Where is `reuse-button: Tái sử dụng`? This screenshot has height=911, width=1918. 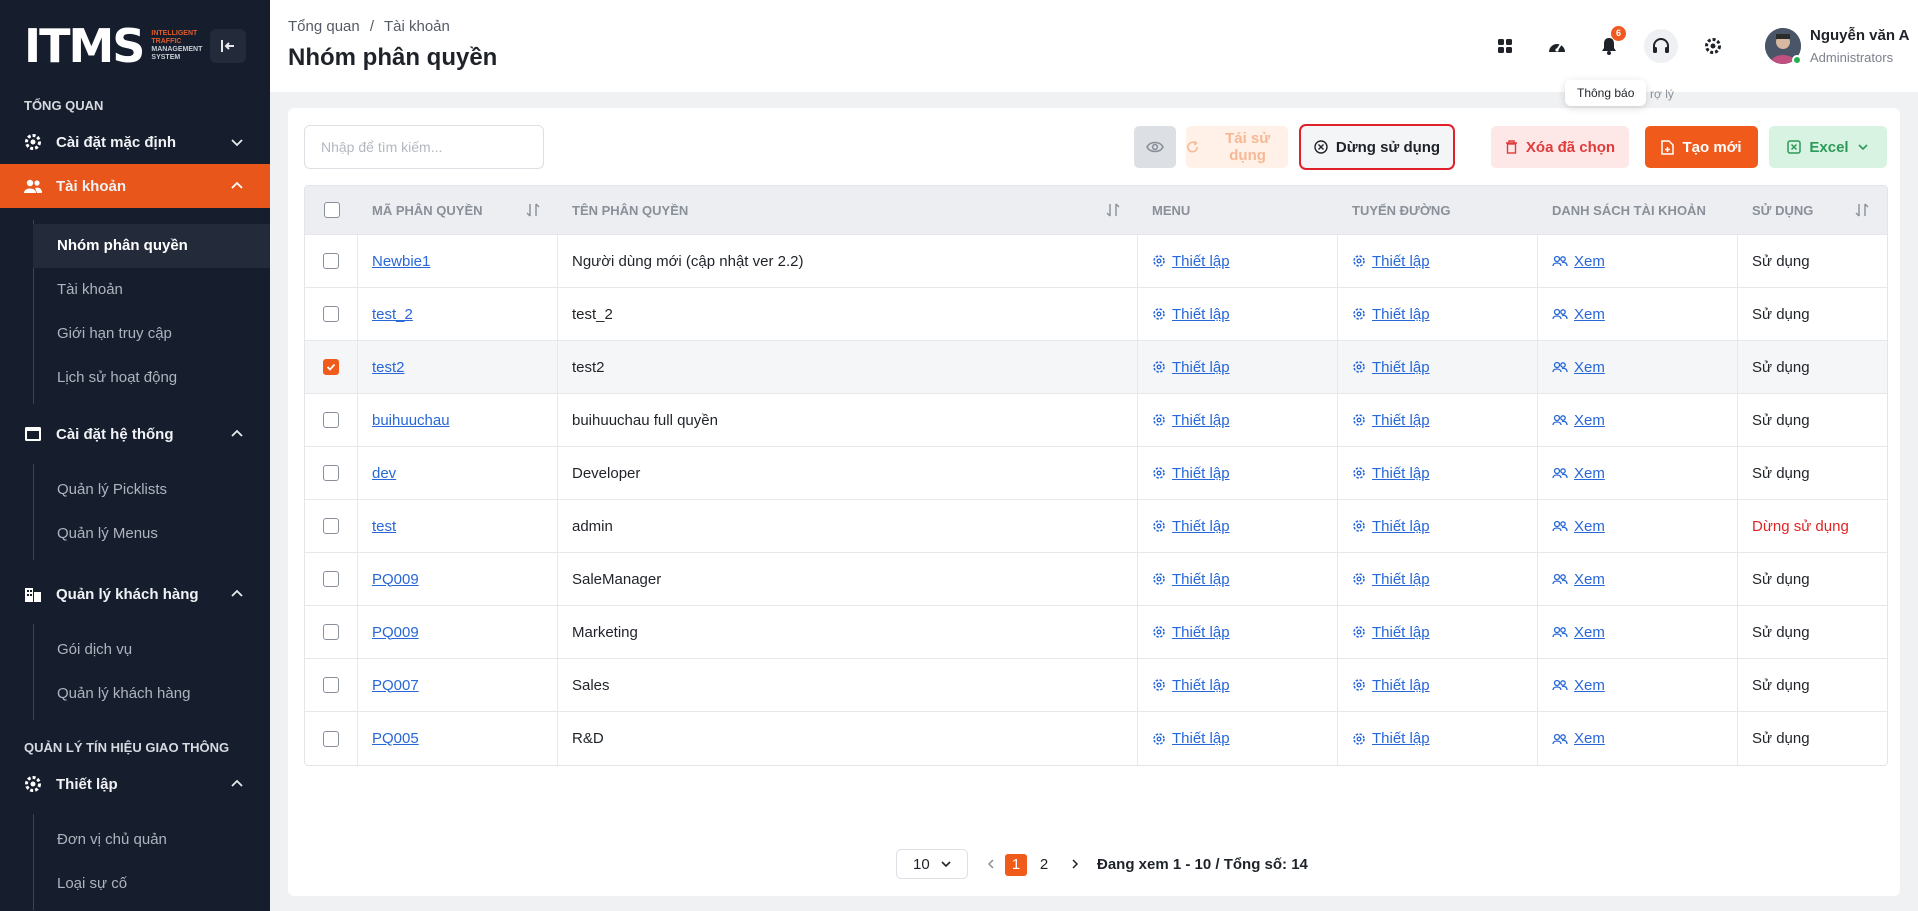 reuse-button: Tái sử dụng is located at coordinates (1237, 147).